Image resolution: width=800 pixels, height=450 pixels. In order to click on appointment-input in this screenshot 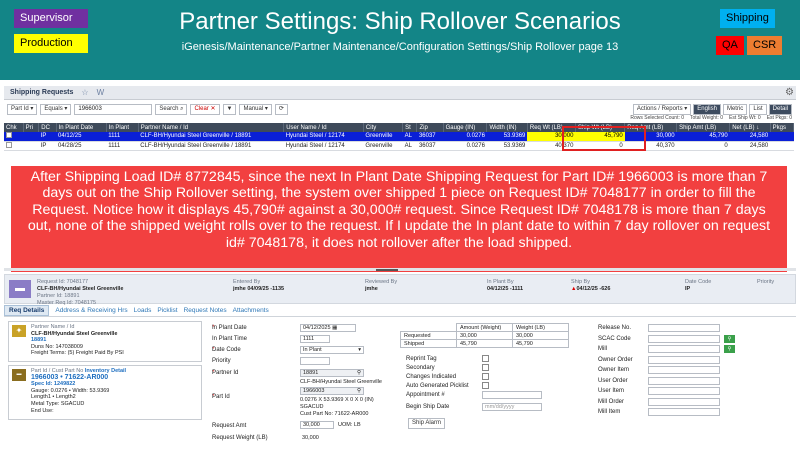, I will do `click(512, 395)`.